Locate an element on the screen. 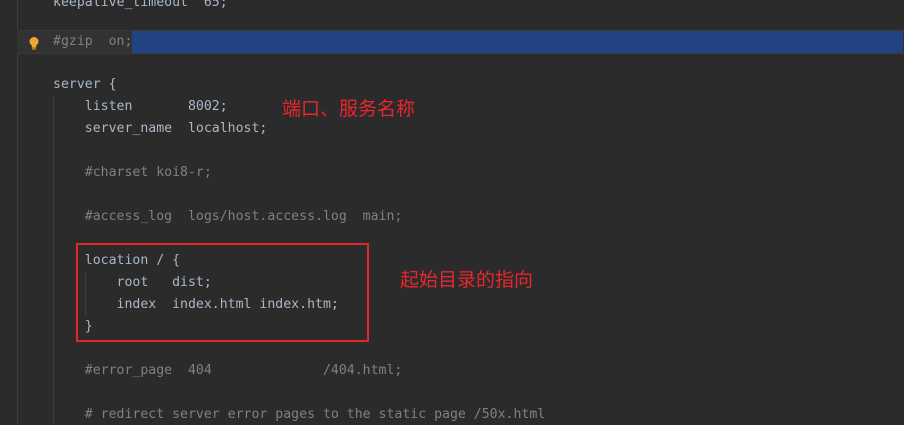  code-line-error-page: #error_page 404 /404.html; is located at coordinates (228, 371).